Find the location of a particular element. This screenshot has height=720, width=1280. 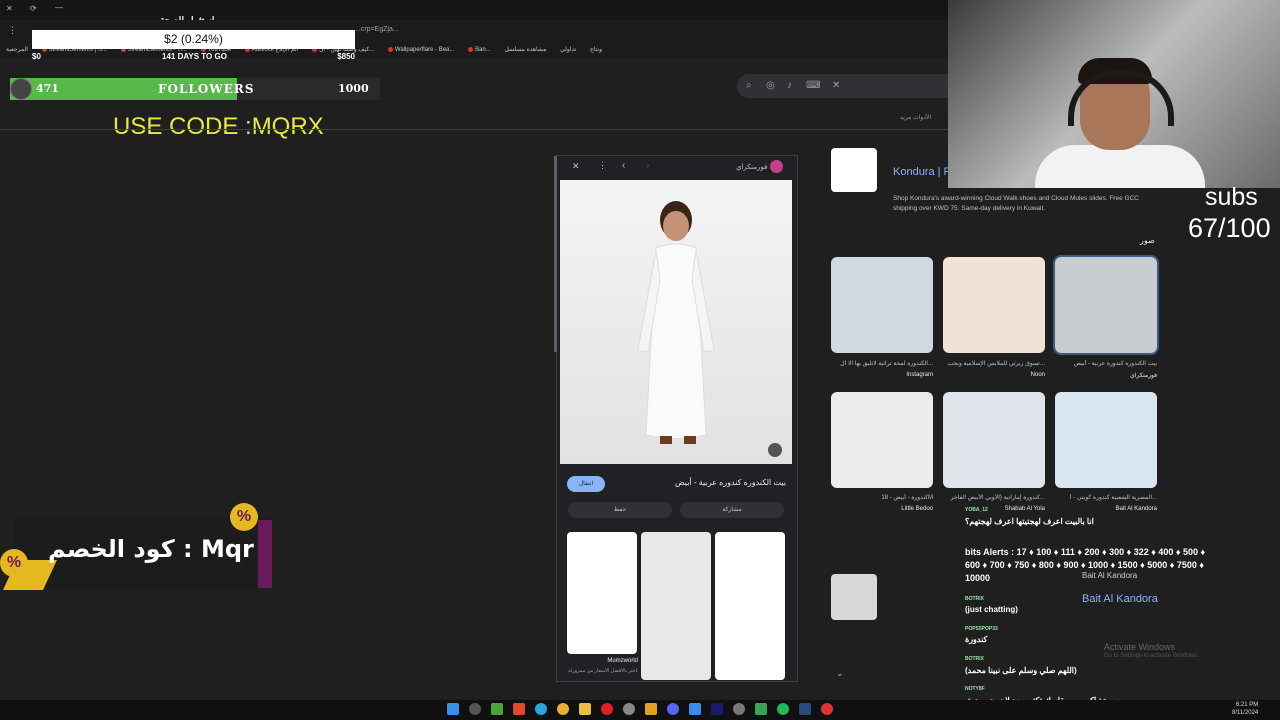

mic-icon: ♪ is located at coordinates (789, 85).